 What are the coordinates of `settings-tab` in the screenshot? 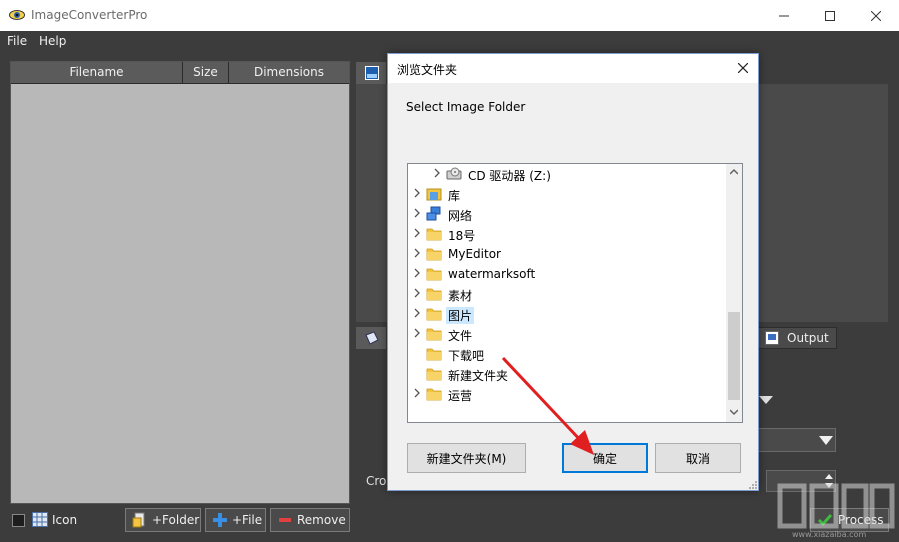 It's located at (371, 338).